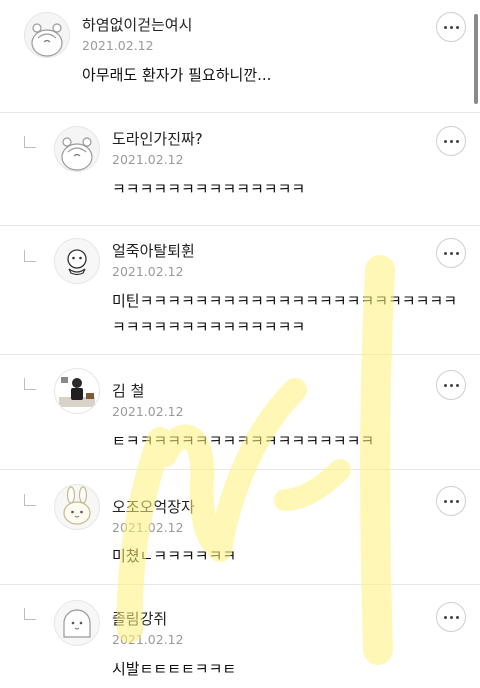 The width and height of the screenshot is (480, 688). What do you see at coordinates (128, 390) in the screenshot?
I see `comment-author: 김 철` at bounding box center [128, 390].